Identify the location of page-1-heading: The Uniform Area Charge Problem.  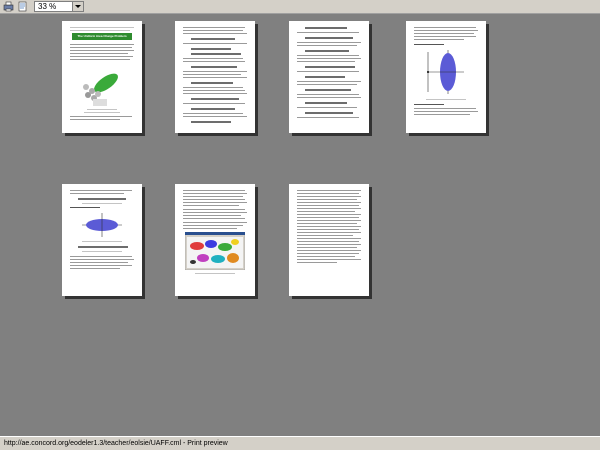
(102, 36).